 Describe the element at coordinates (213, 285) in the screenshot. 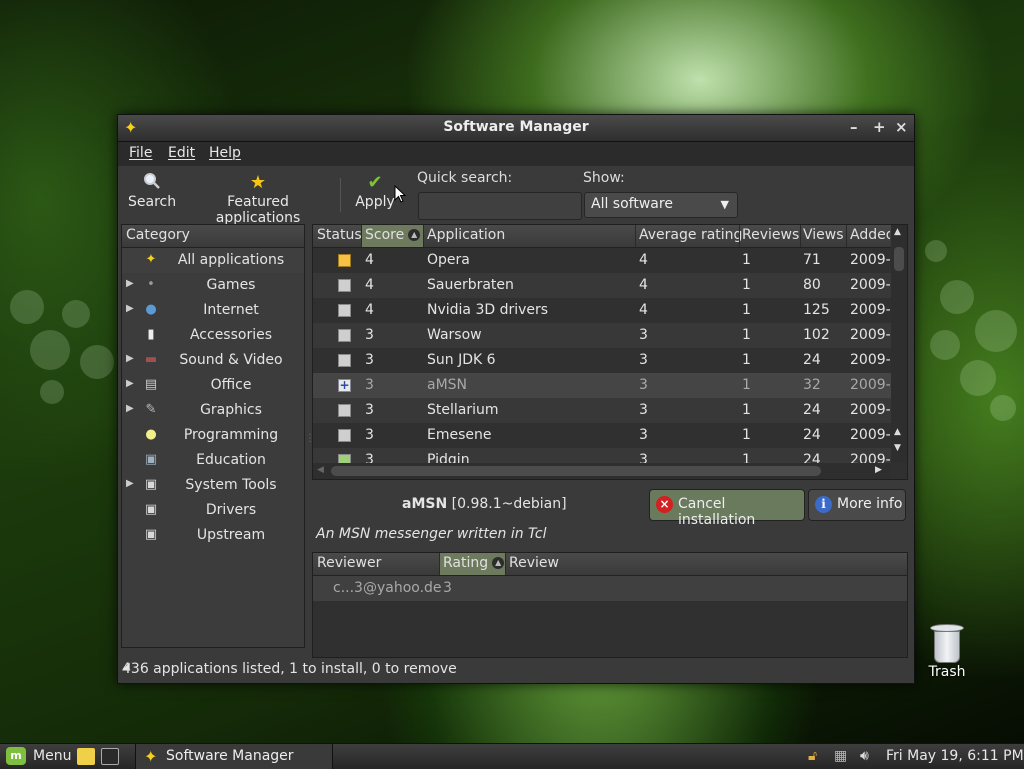

I see `category-games: ▶ • Games` at that location.